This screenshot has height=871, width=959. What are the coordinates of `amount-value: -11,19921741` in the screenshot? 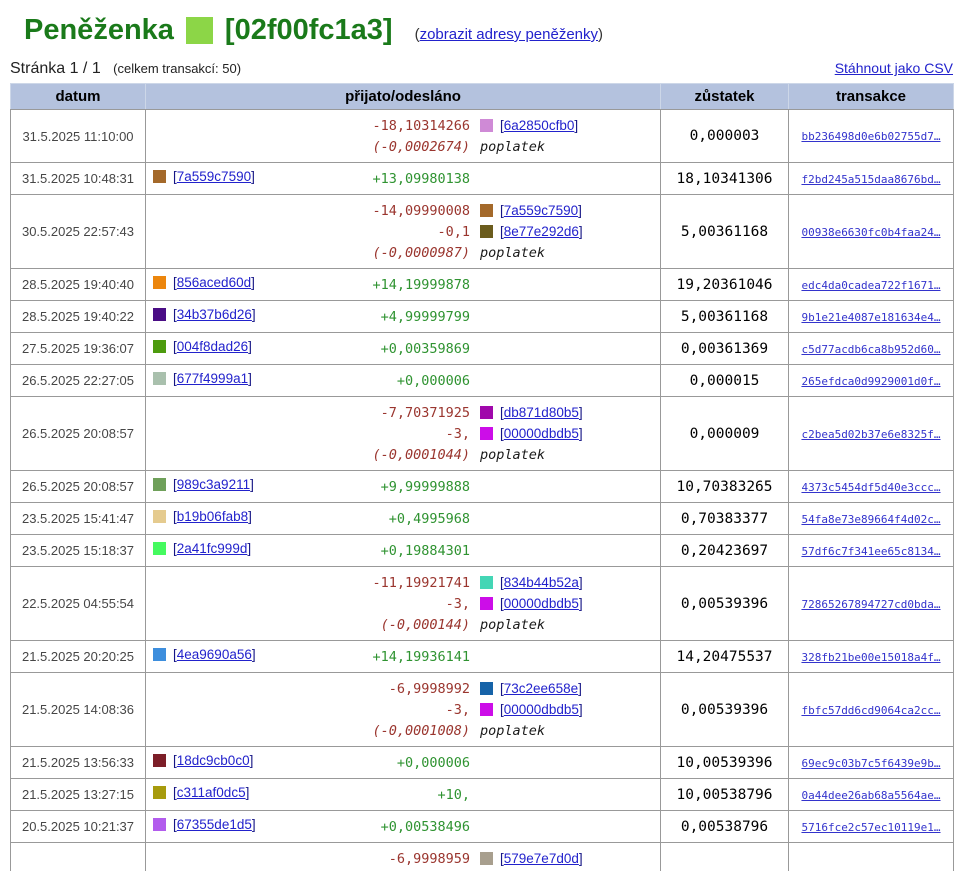 It's located at (421, 582).